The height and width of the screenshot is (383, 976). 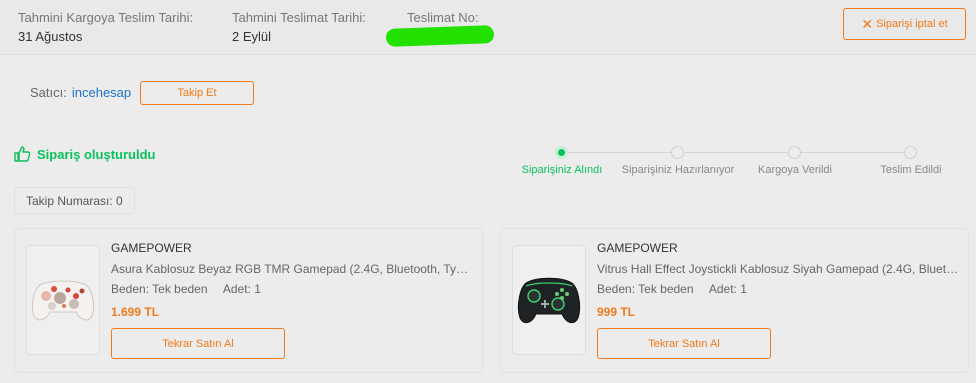 I want to click on cancel-order-button: ✕ Siparişi iptal et, so click(x=904, y=24).